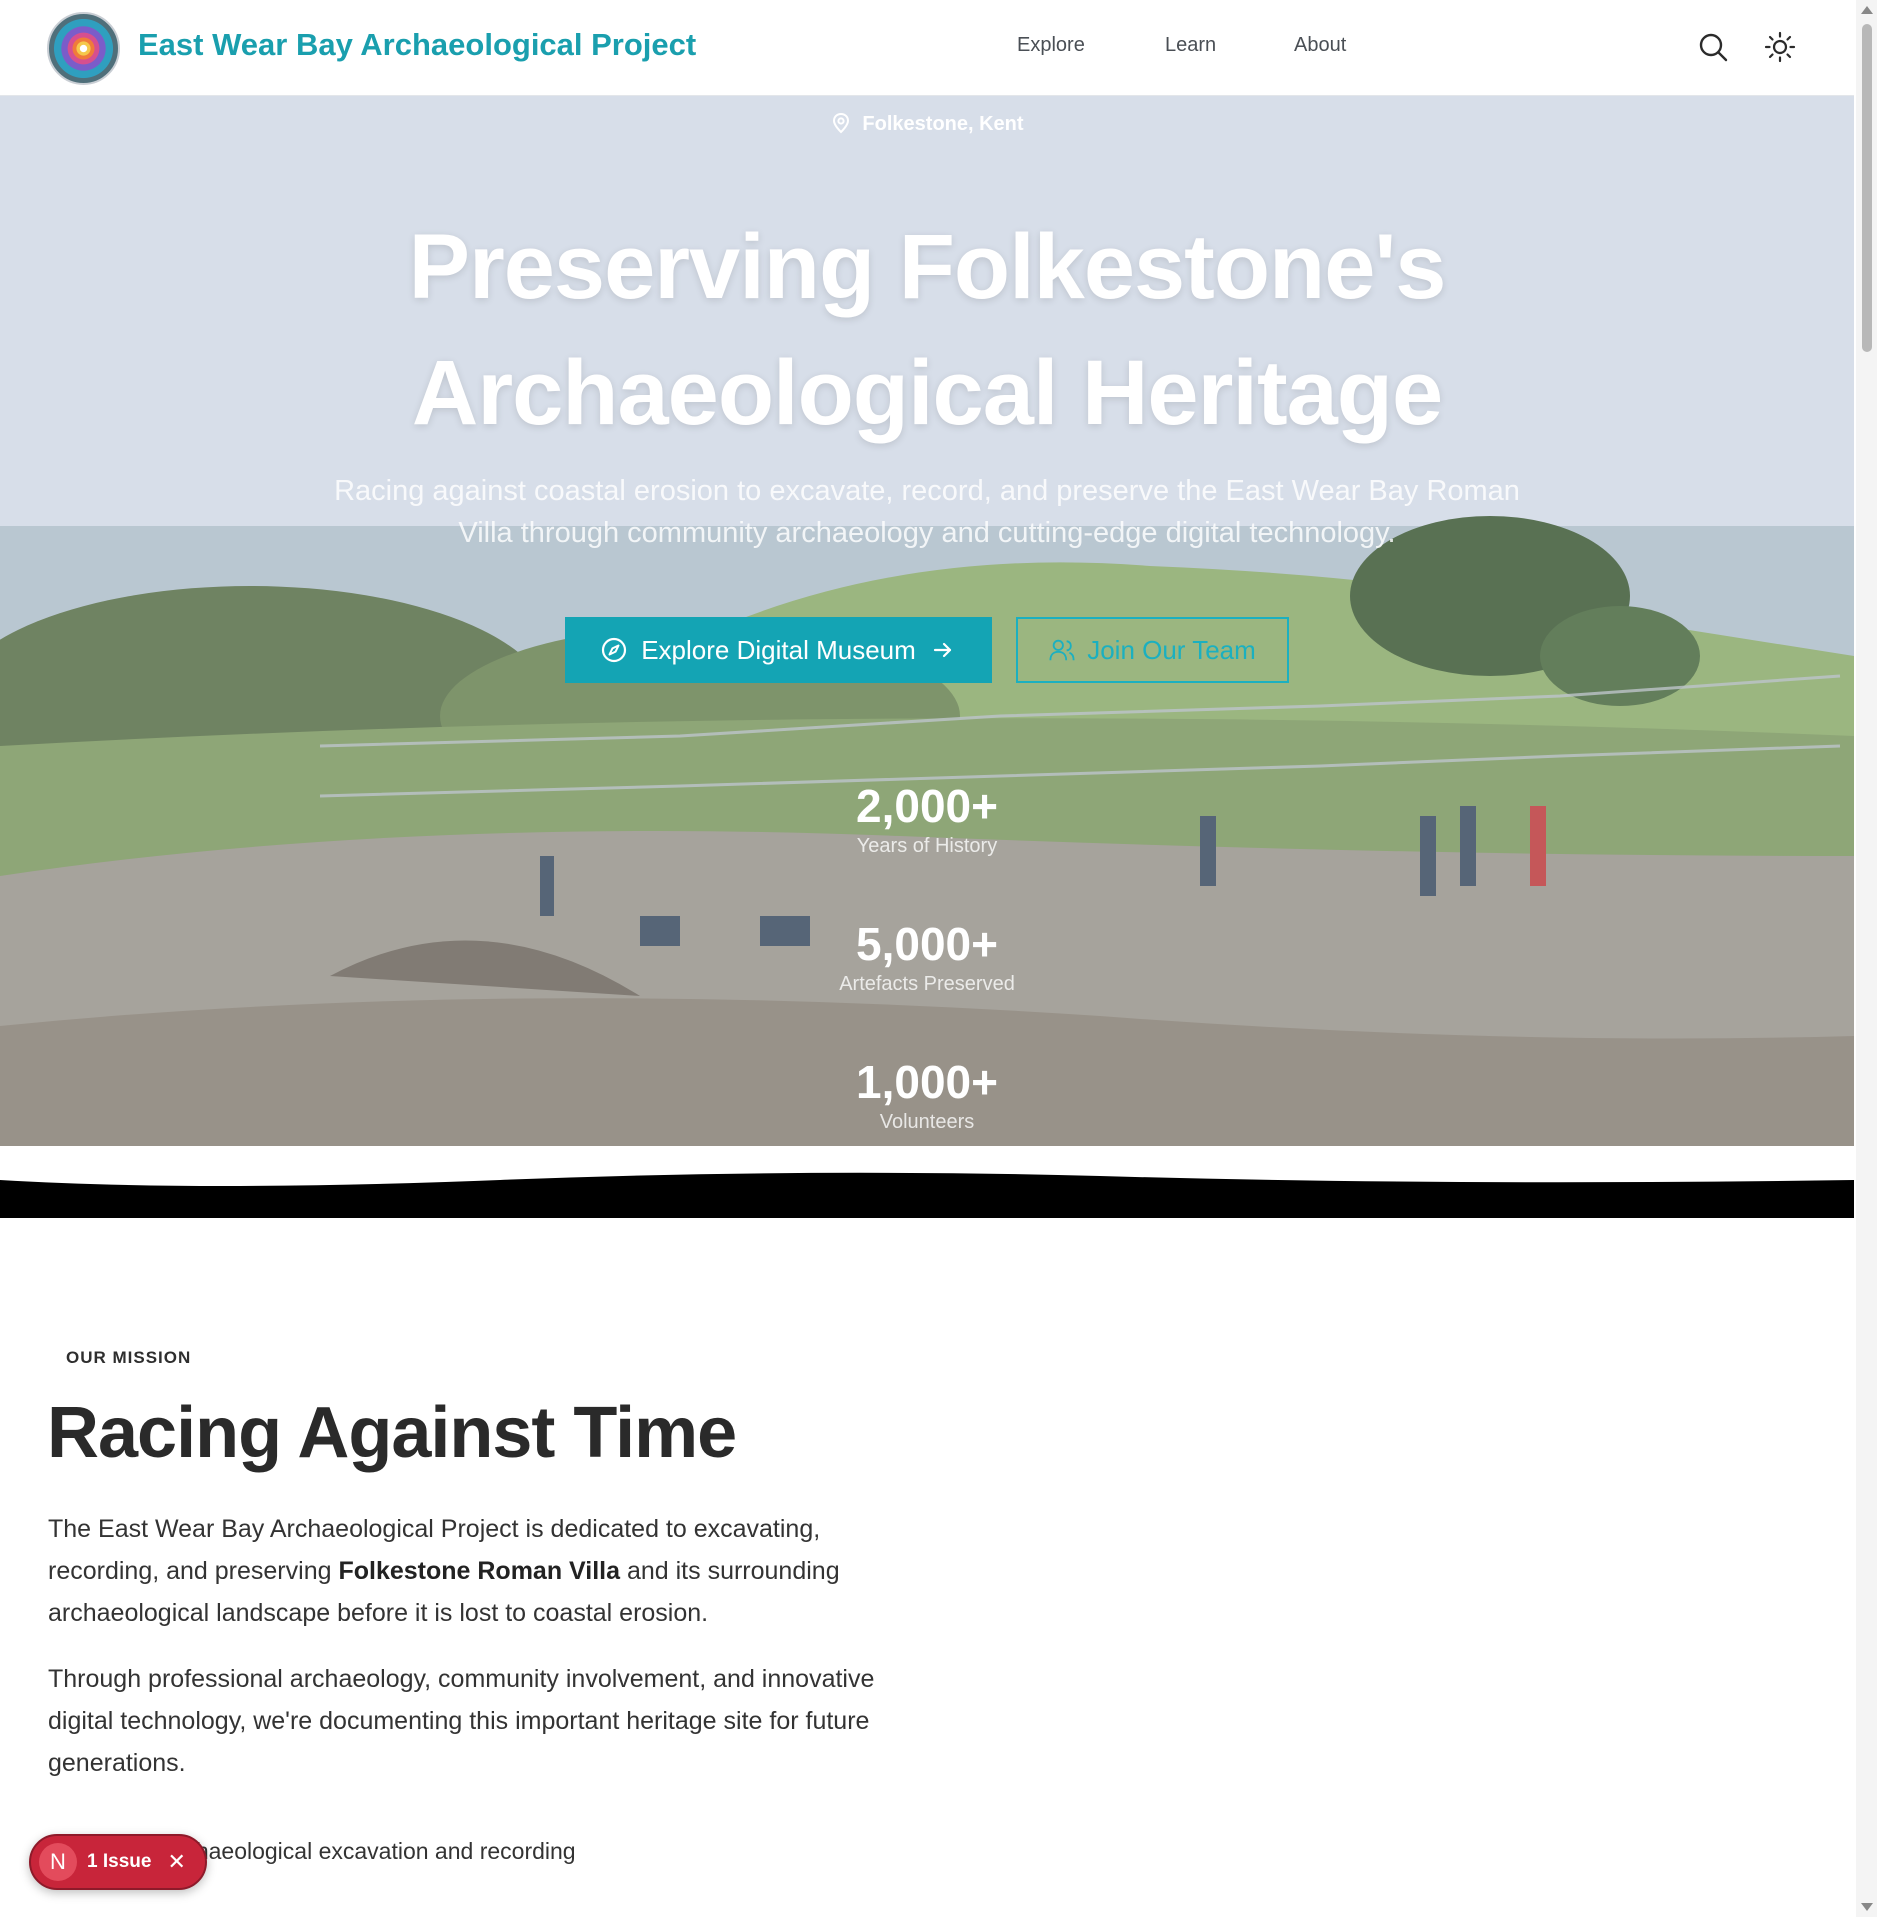  What do you see at coordinates (841, 123) in the screenshot?
I see `location-pin-icon` at bounding box center [841, 123].